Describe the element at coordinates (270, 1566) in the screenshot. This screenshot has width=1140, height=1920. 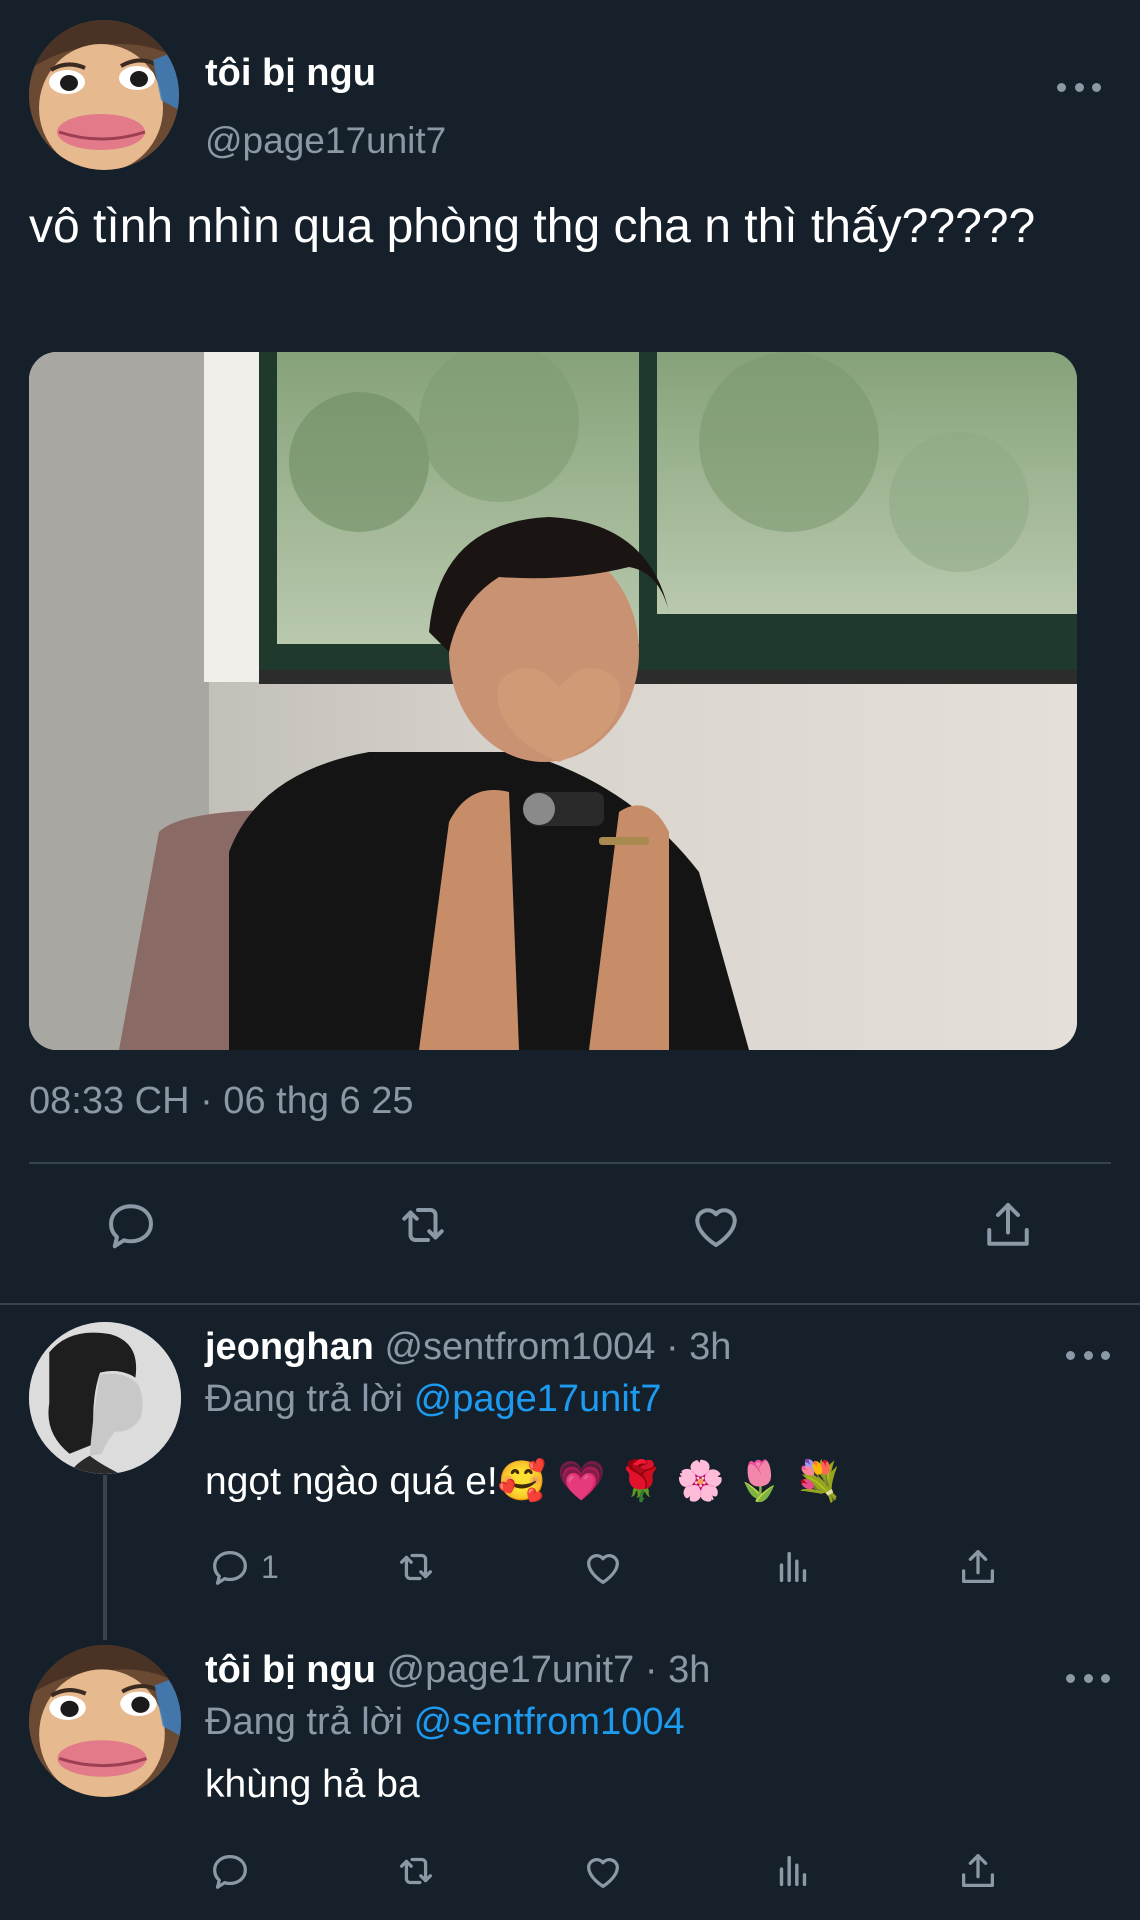
I see `reply-count: 1` at that location.